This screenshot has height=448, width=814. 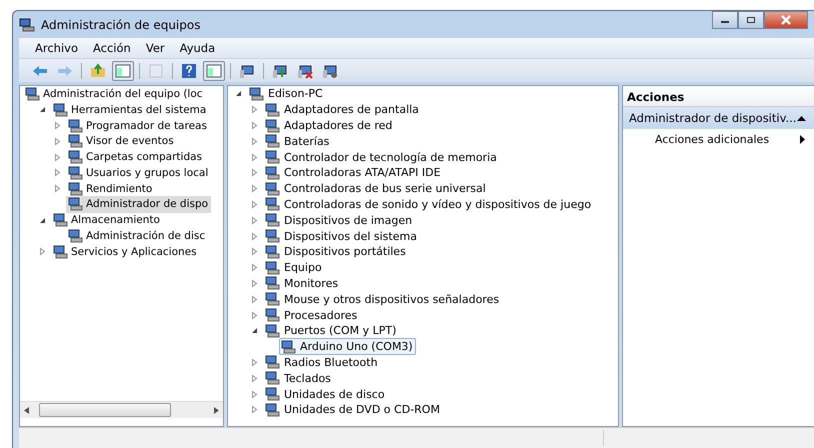 What do you see at coordinates (331, 331) in the screenshot?
I see `device-item: Puertos (COM y LPT)` at bounding box center [331, 331].